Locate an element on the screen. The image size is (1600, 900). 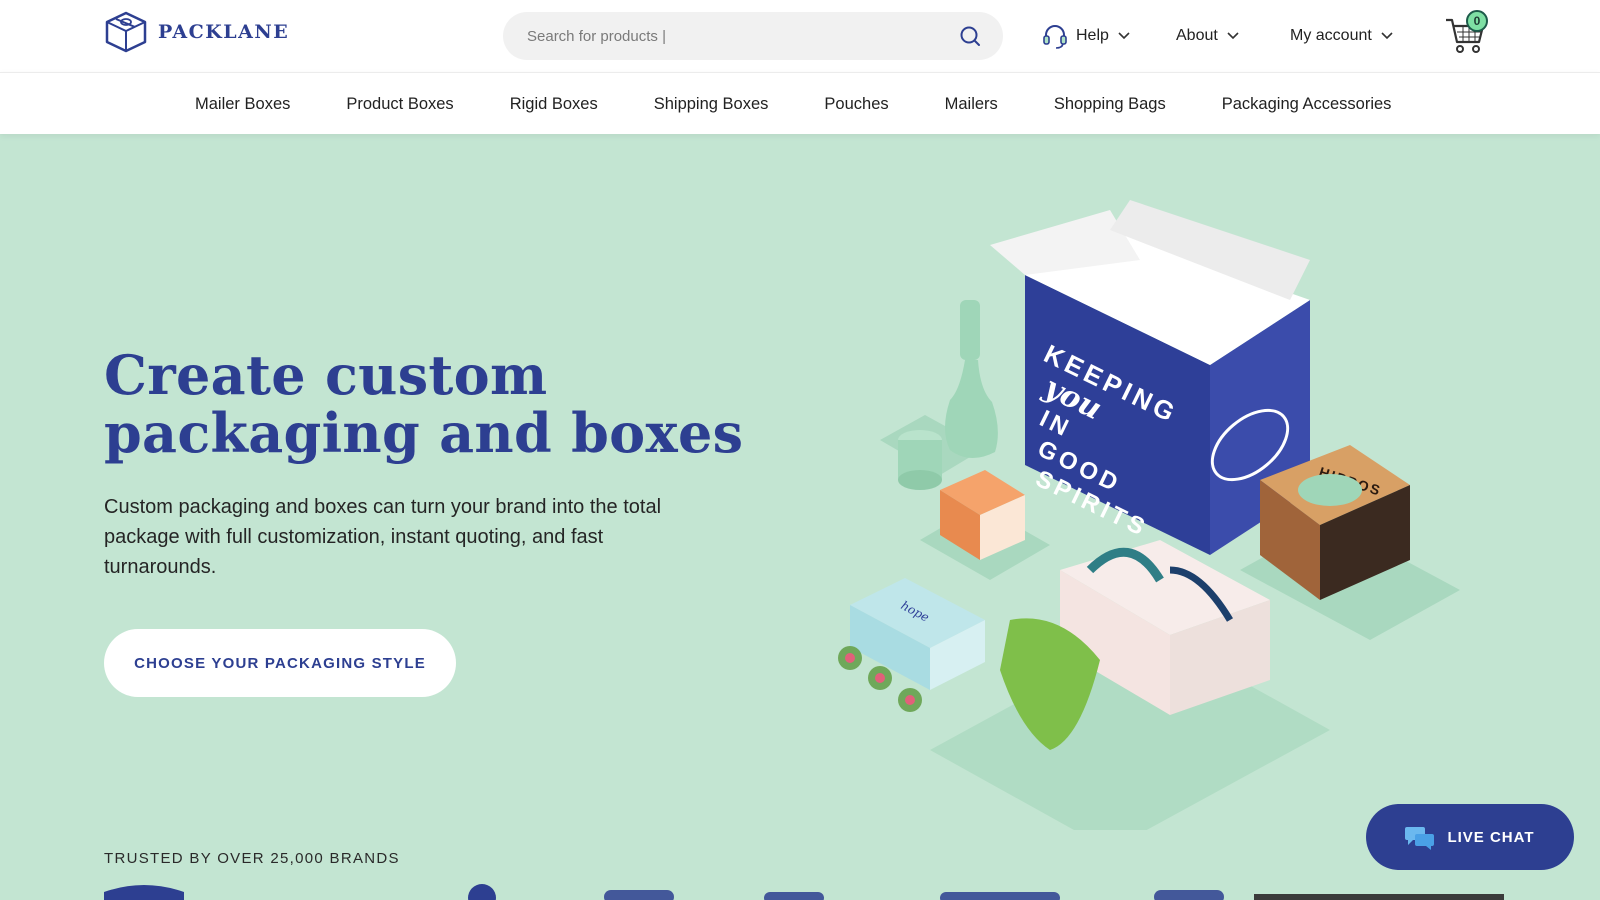
help-label: Help is located at coordinates (1092, 35).